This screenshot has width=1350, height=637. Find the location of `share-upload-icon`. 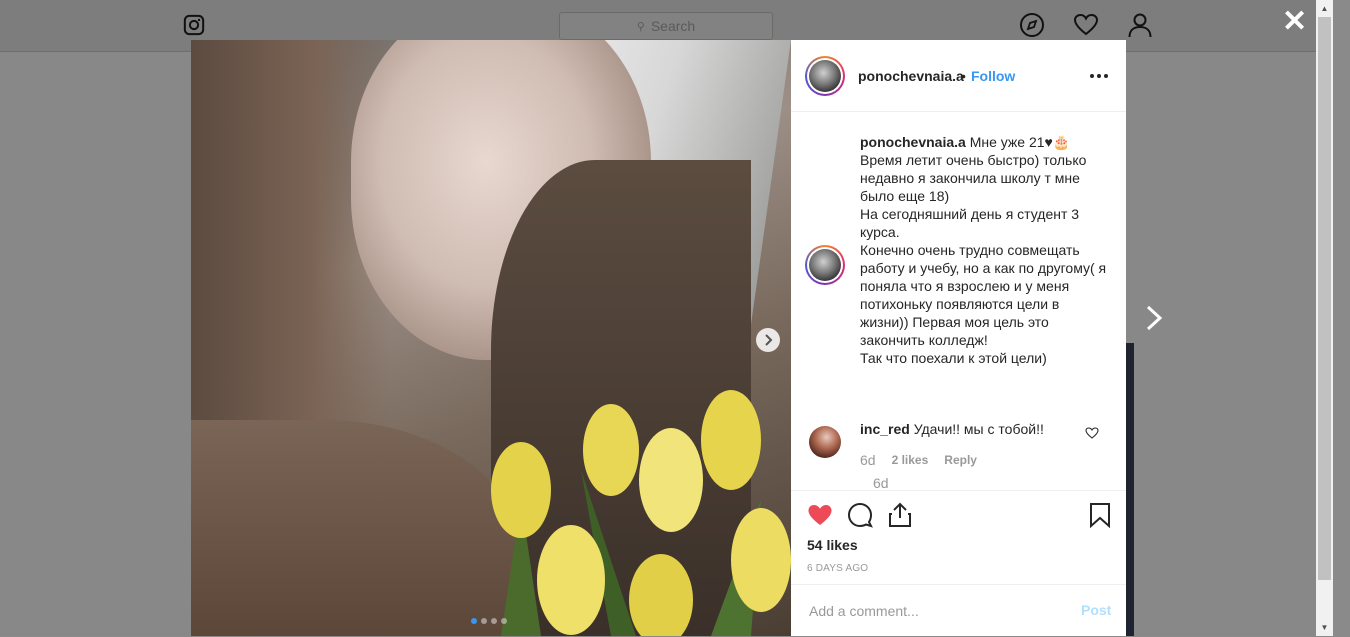

share-upload-icon is located at coordinates (900, 515).